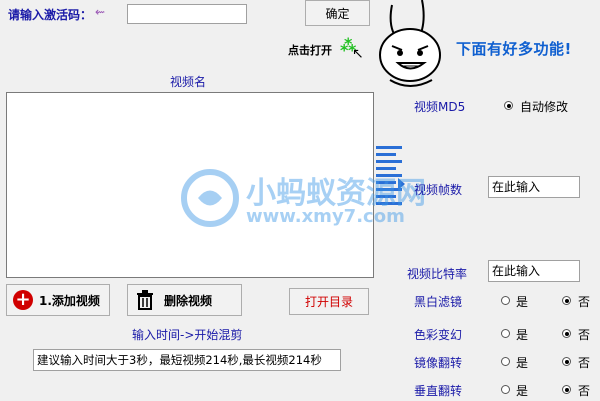  What do you see at coordinates (584, 302) in the screenshot?
I see `bw-filter-no-label: 否` at bounding box center [584, 302].